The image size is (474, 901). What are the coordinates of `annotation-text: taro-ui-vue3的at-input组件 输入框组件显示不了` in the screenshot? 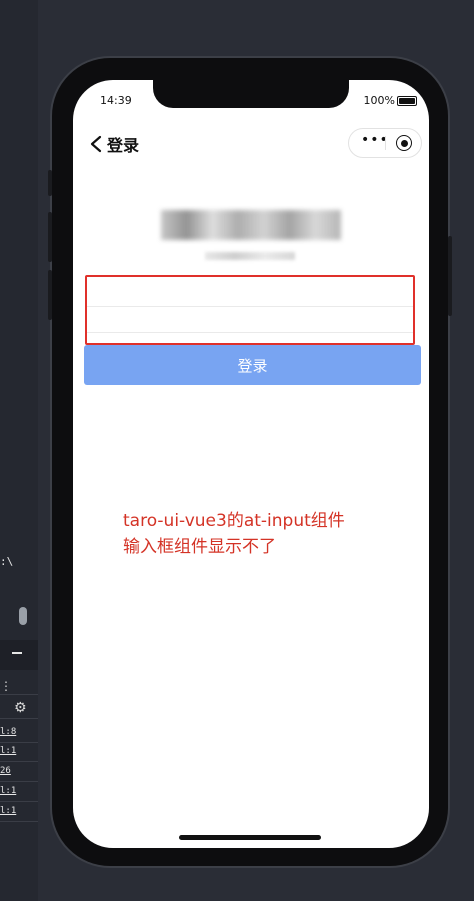 It's located at (268, 534).